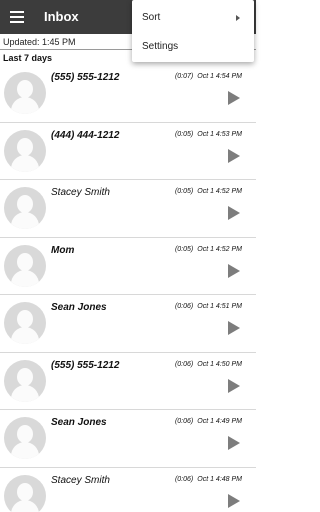 This screenshot has height=512, width=320. I want to click on voicemail-row: Stacey Smith (0:05) Oct 1 4:52 PM, so click(128, 209).